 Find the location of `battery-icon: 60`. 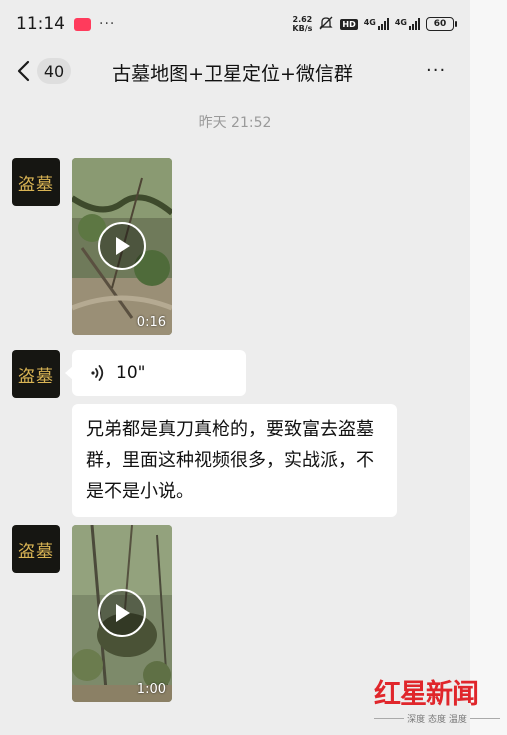

battery-icon: 60 is located at coordinates (441, 24).